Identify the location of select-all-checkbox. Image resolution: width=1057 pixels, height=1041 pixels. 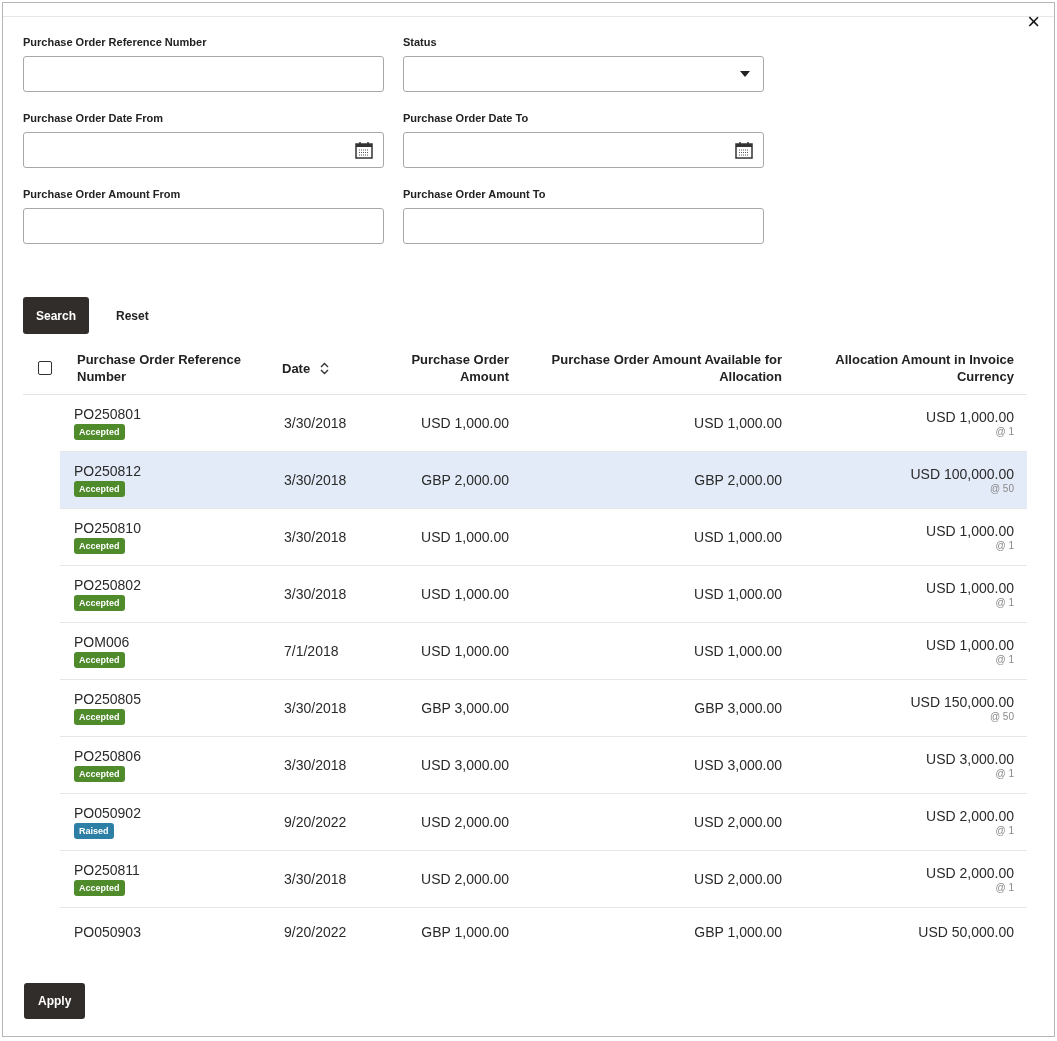
(45, 368).